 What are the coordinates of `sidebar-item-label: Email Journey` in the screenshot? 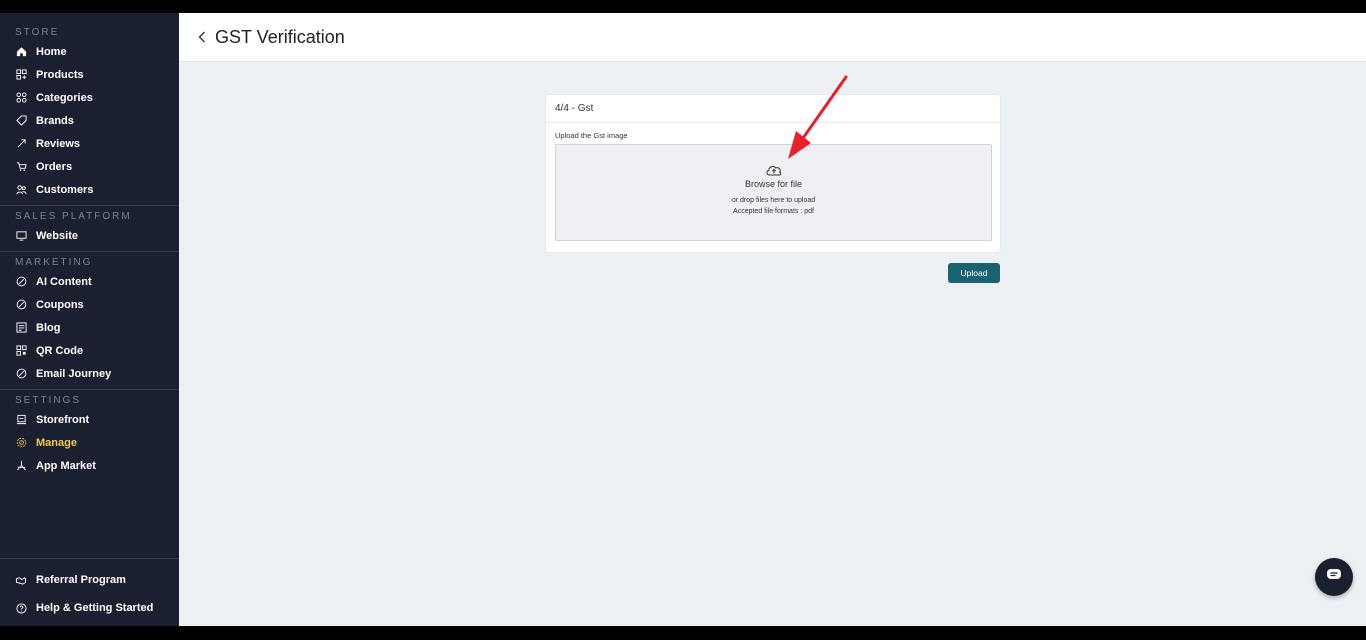 It's located at (74, 373).